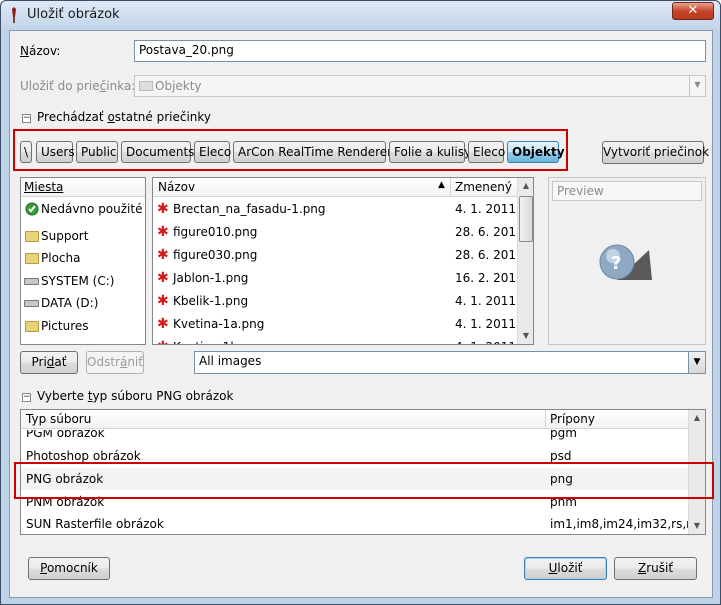 Image resolution: width=721 pixels, height=605 pixels. What do you see at coordinates (290, 150) in the screenshot?
I see `highlight-box-path` at bounding box center [290, 150].